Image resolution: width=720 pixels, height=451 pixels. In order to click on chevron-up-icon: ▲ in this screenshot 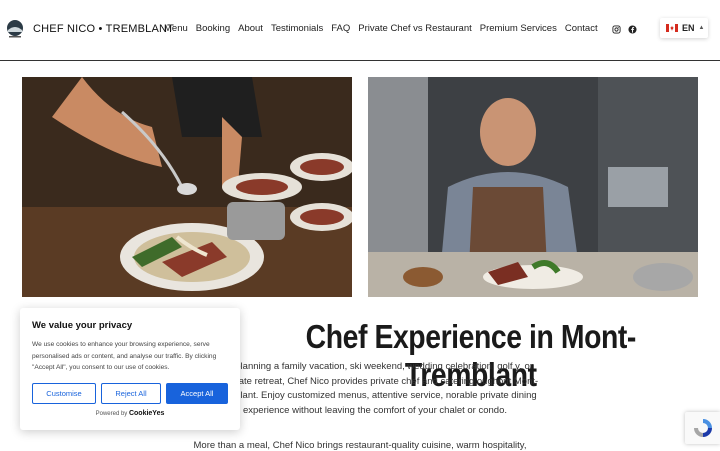, I will do `click(701, 28)`.